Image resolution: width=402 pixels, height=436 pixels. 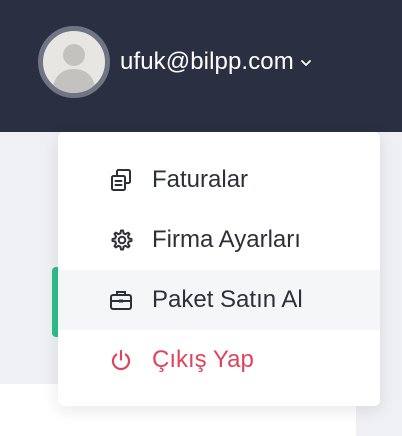 What do you see at coordinates (121, 300) in the screenshot?
I see `briefcase-icon` at bounding box center [121, 300].